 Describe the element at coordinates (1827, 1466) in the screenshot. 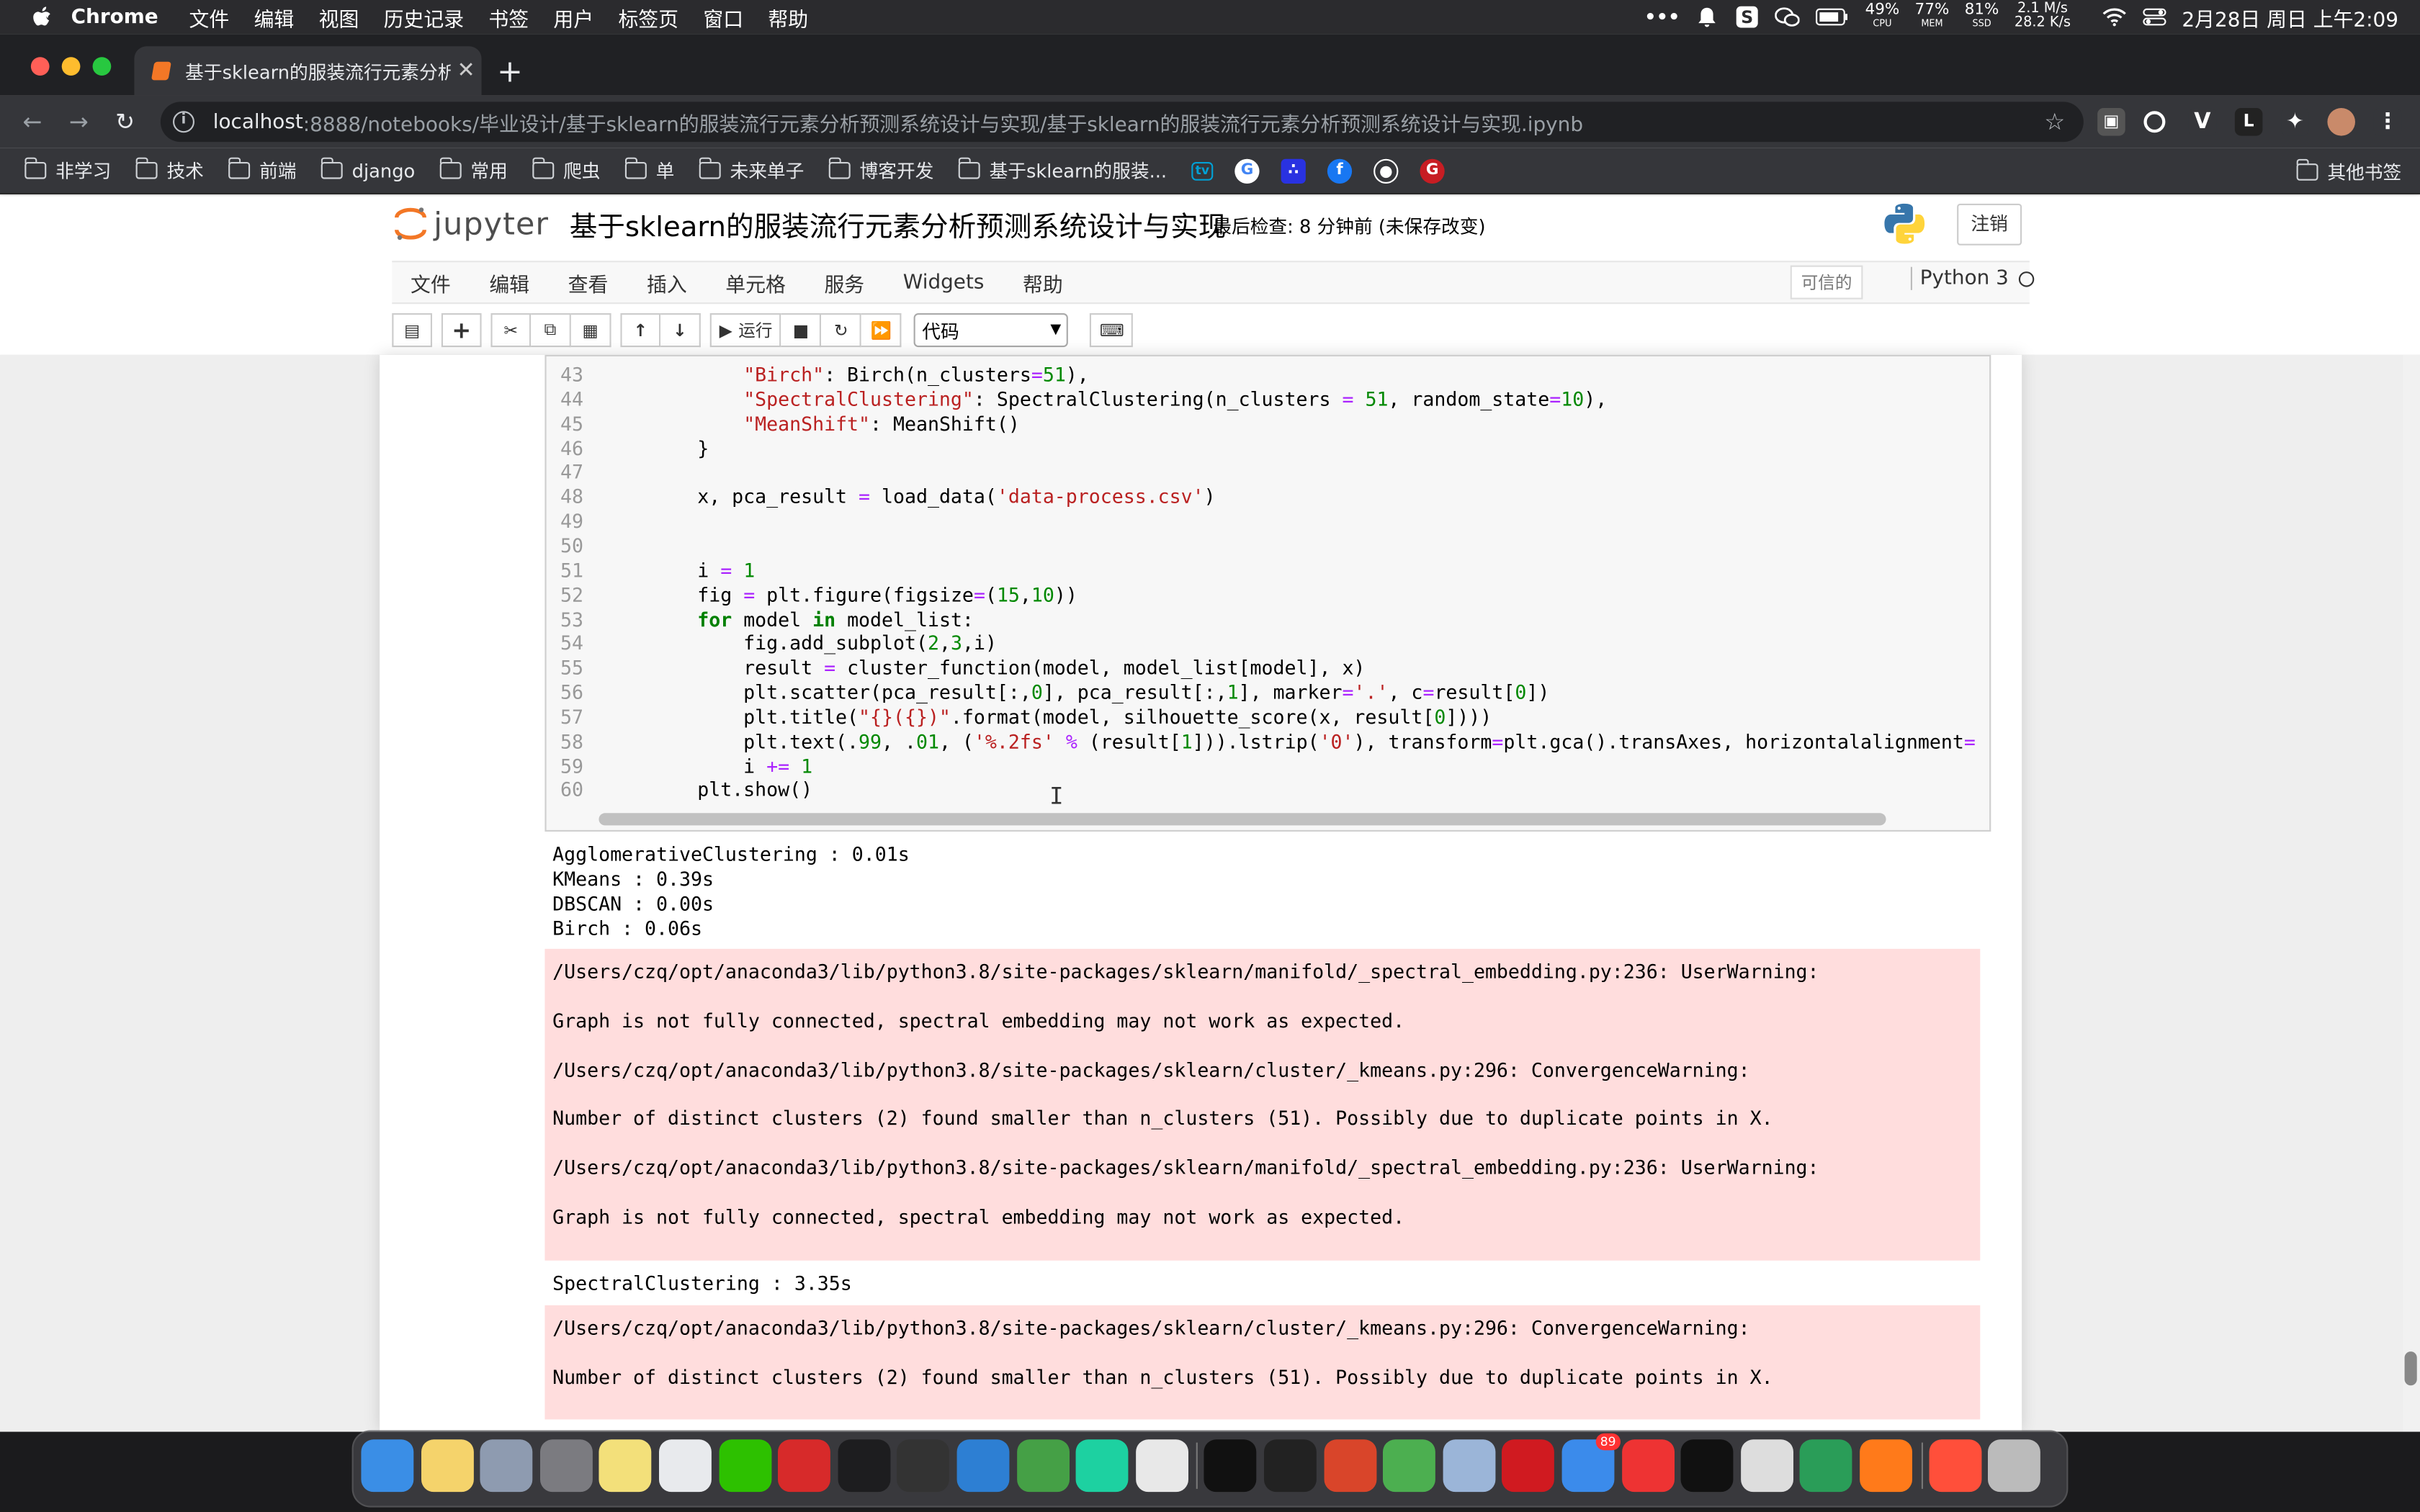

I see `recycle-icon` at that location.